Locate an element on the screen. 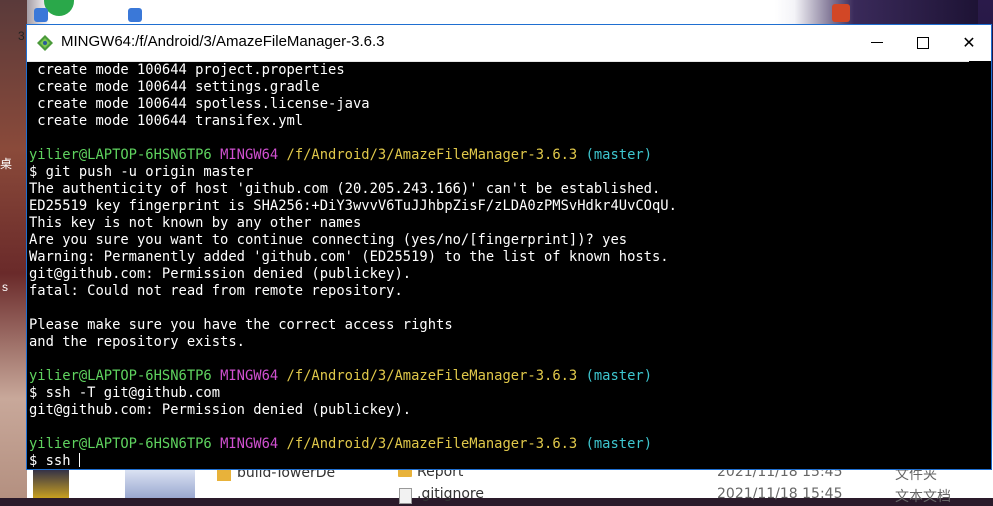 This screenshot has width=993, height=506. terminal-text-segment: $ git push -u origin master is located at coordinates (141, 172).